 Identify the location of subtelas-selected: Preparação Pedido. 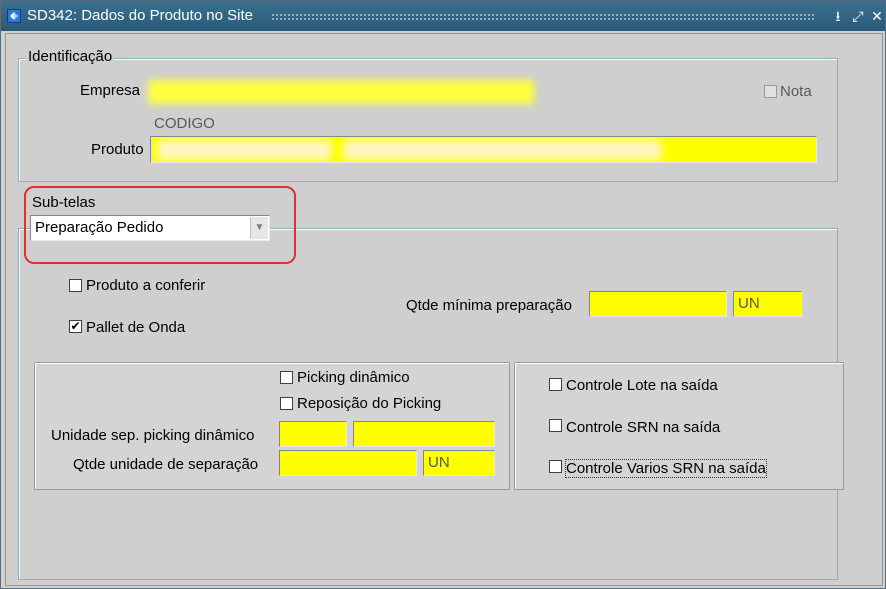
(99, 227).